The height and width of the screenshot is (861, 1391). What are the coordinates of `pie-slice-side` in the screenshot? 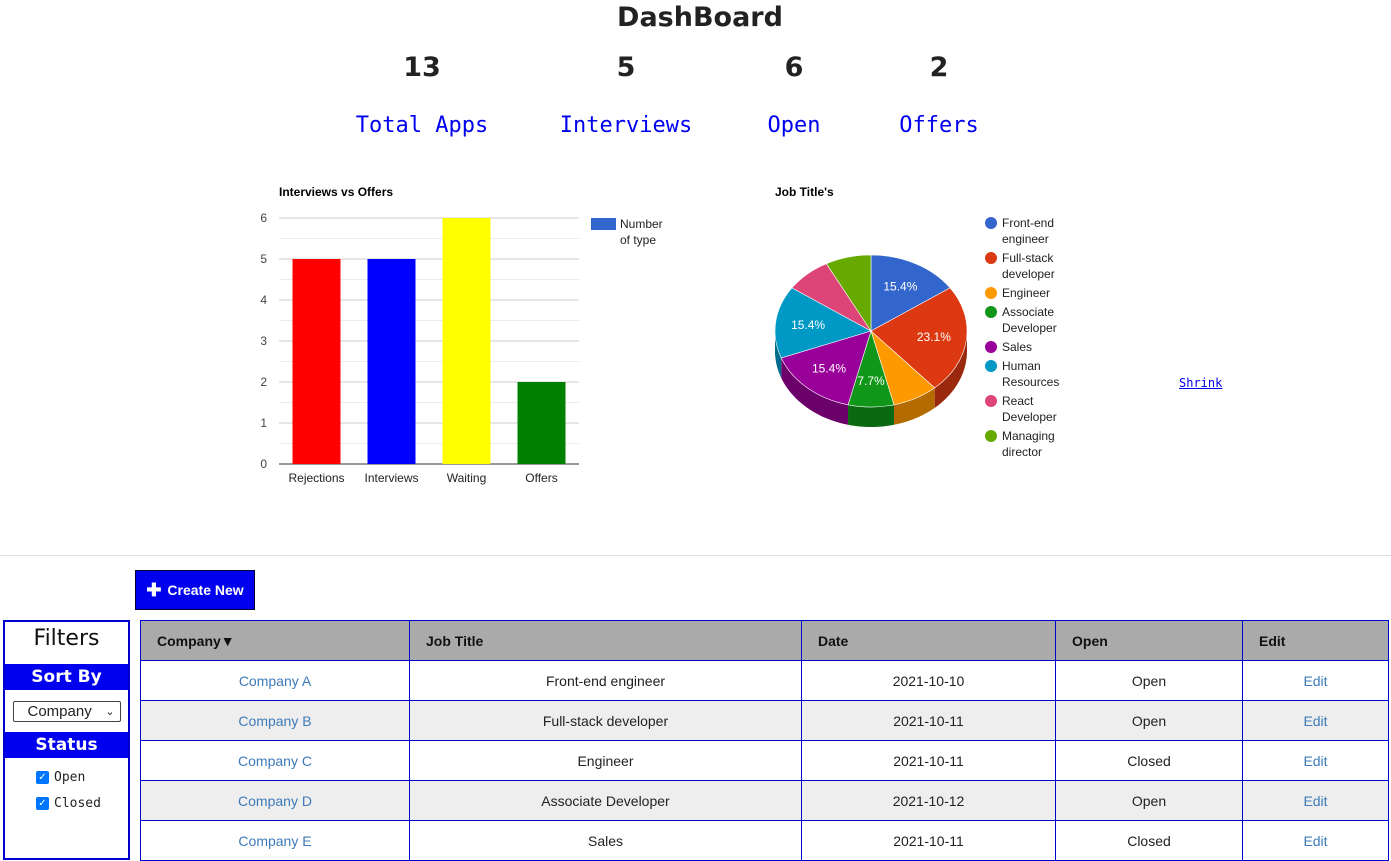 It's located at (871, 415).